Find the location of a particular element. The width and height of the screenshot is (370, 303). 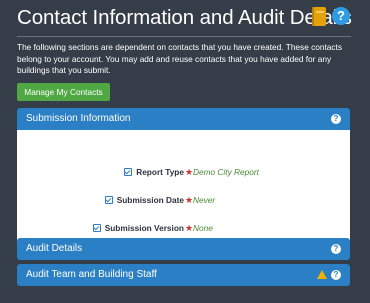

page-title: Contact Information and Audit Details is located at coordinates (184, 17).